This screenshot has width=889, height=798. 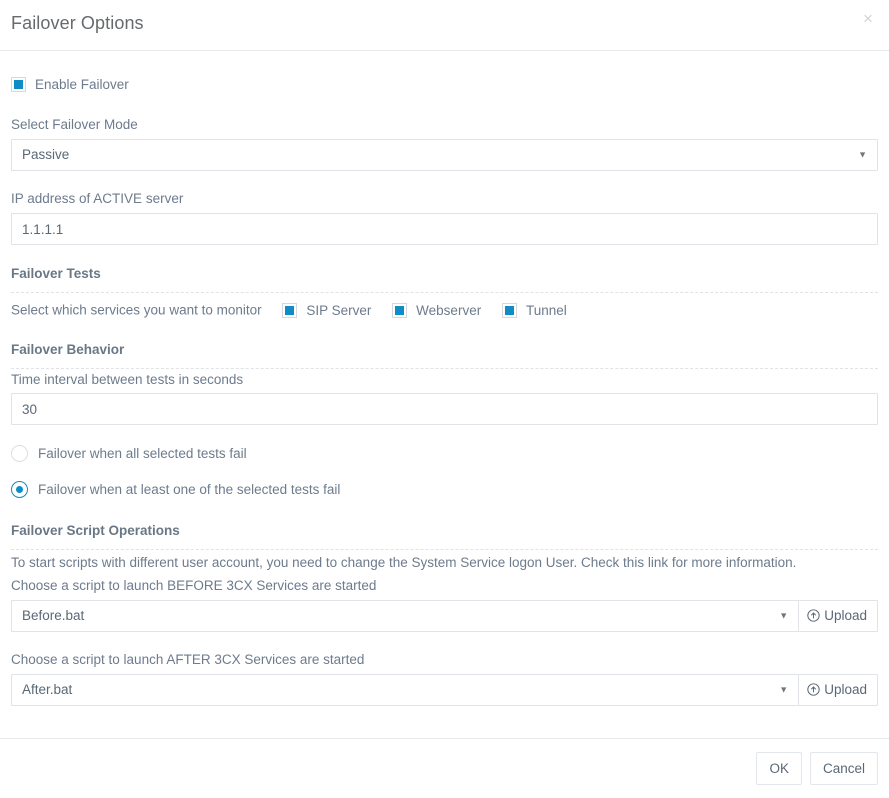 What do you see at coordinates (339, 310) in the screenshot?
I see `sip-server-label: SIP Server` at bounding box center [339, 310].